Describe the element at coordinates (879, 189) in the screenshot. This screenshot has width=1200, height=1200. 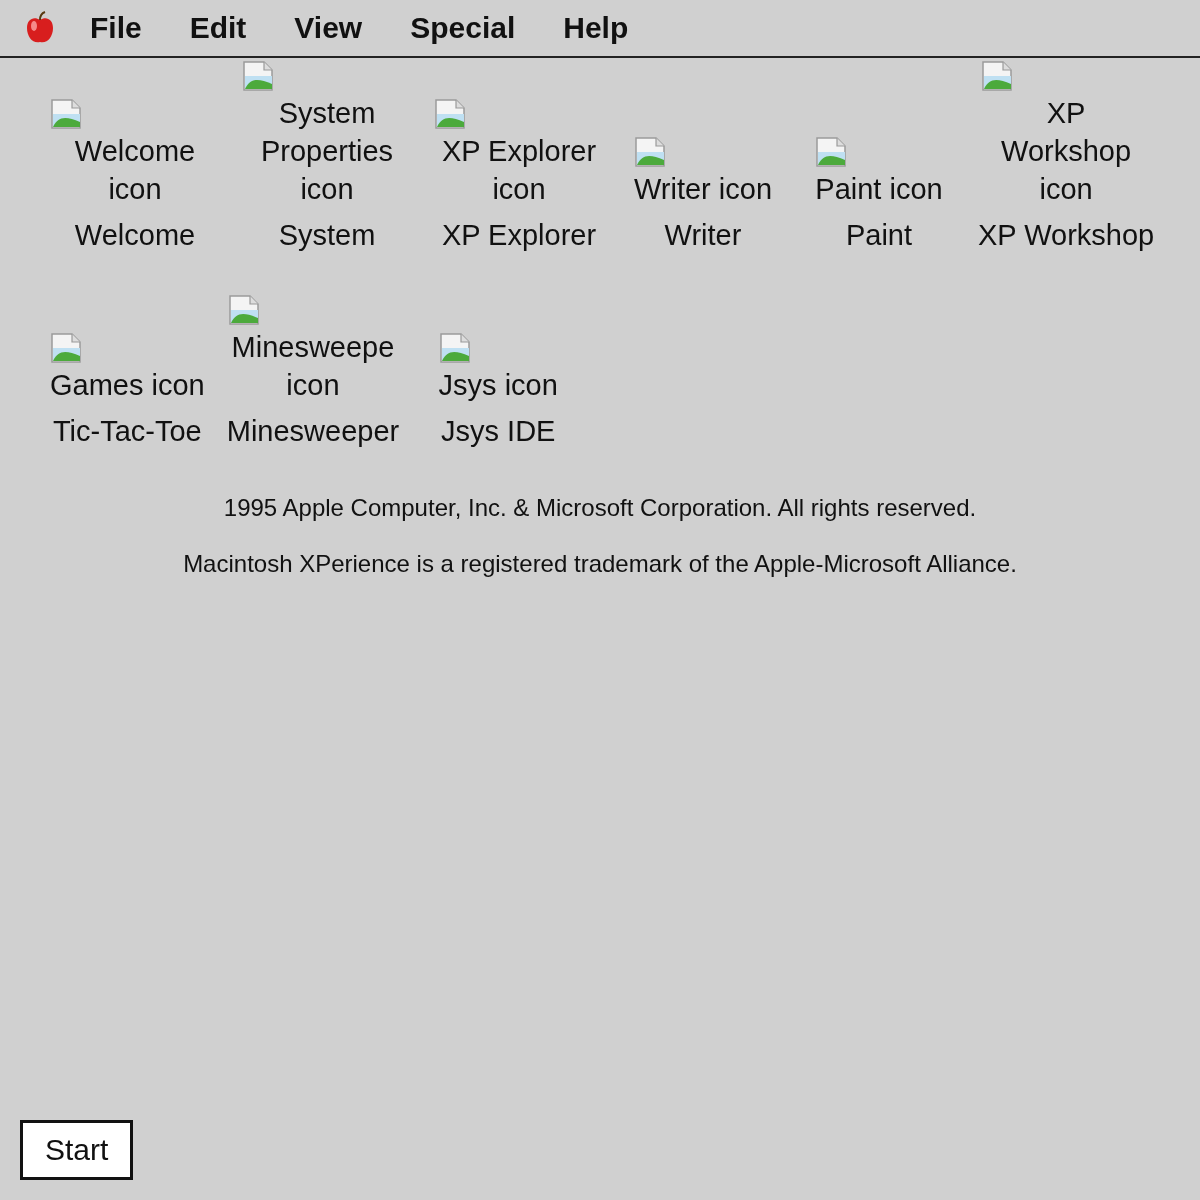
I see `icon-alt-text: Paint icon` at that location.